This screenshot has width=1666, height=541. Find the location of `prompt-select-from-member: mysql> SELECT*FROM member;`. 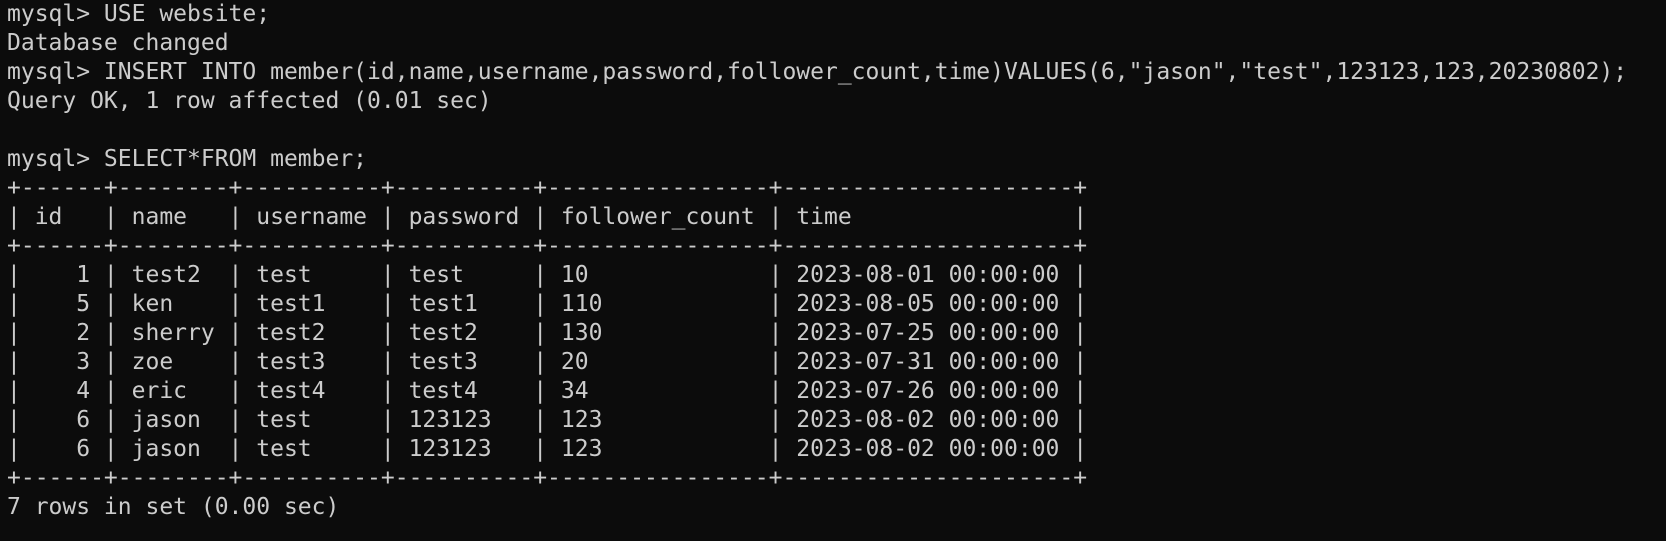

prompt-select-from-member: mysql> SELECT*FROM member; is located at coordinates (187, 159).